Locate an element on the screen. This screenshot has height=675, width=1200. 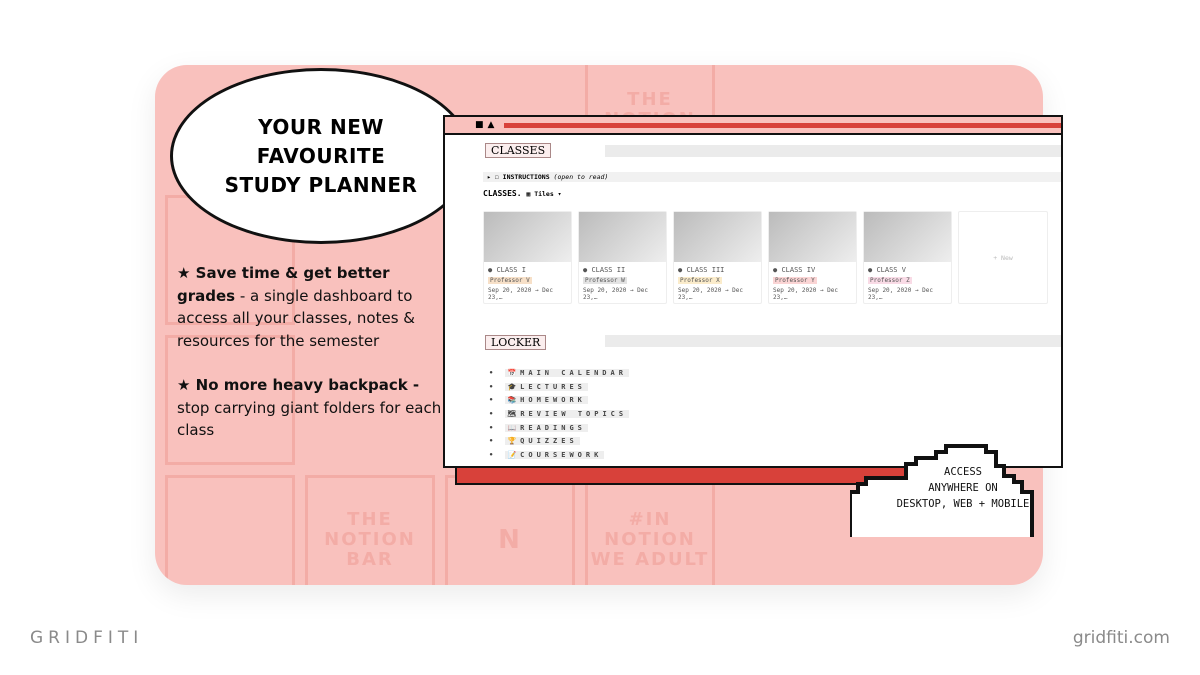
cloud-line: ANYWHERE ON is located at coordinates (963, 488).